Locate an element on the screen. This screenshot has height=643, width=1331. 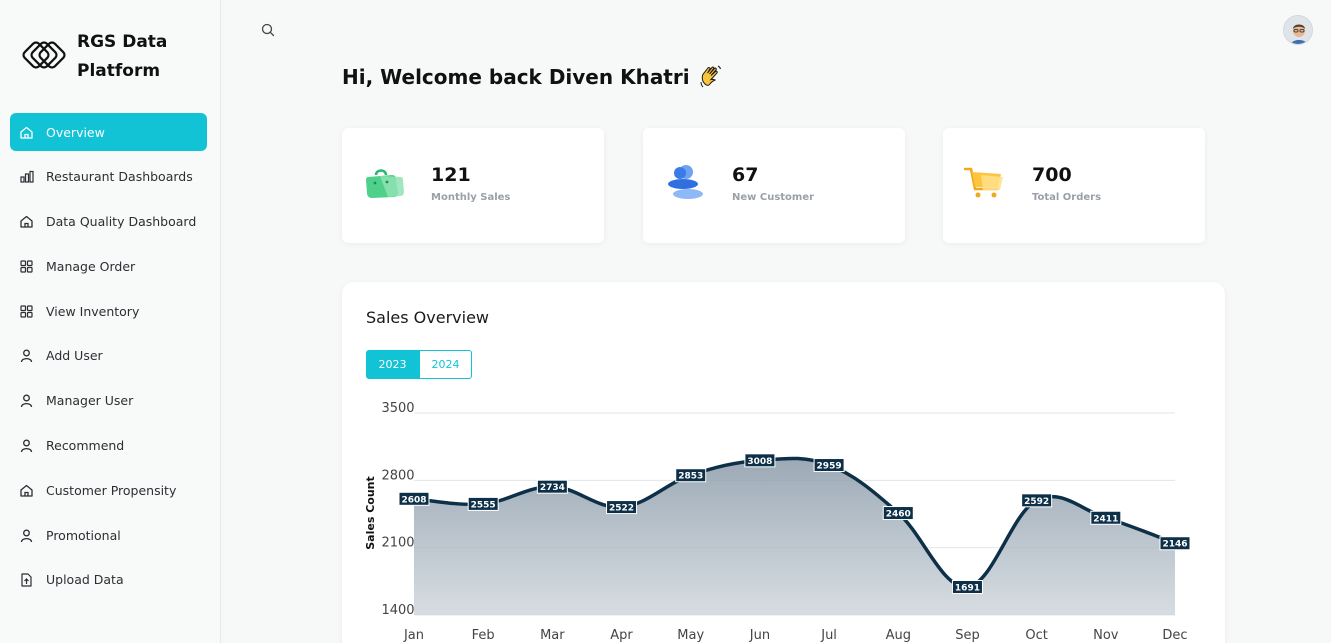
x-tick-label: May is located at coordinates (690, 635).